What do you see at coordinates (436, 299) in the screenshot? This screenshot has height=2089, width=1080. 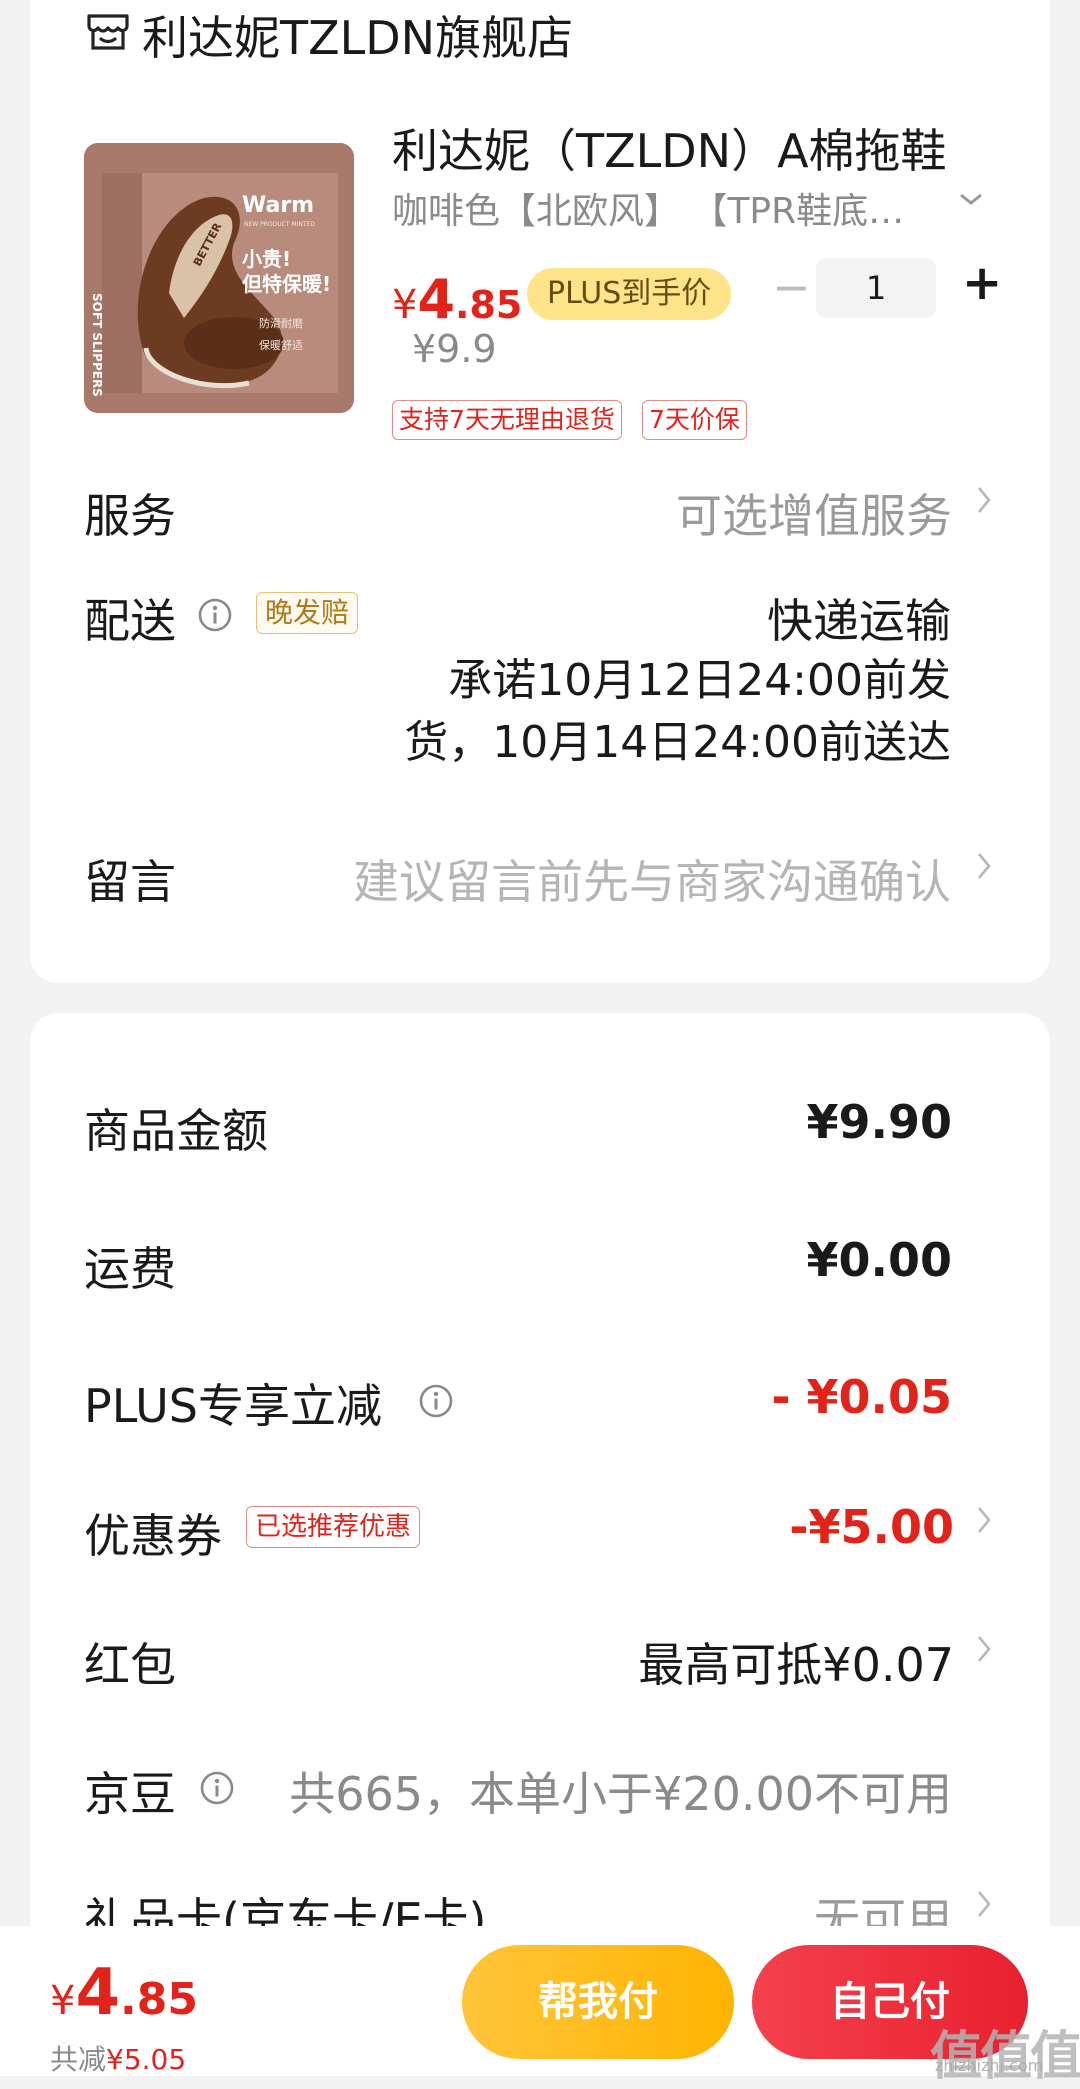 I see `price-integer: 4` at bounding box center [436, 299].